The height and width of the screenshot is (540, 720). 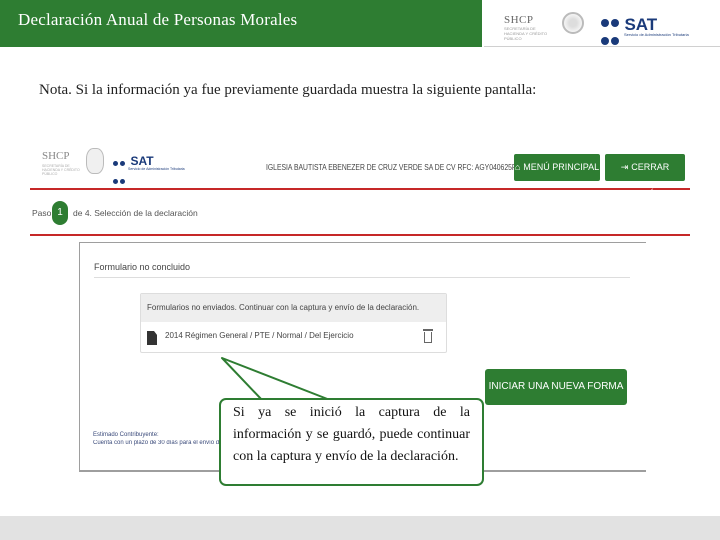 I want to click on app-shcp-subtitle: SECRETARÍA DE HACIENDA Y CRÉDITO PÚBLICO, so click(x=61, y=170).